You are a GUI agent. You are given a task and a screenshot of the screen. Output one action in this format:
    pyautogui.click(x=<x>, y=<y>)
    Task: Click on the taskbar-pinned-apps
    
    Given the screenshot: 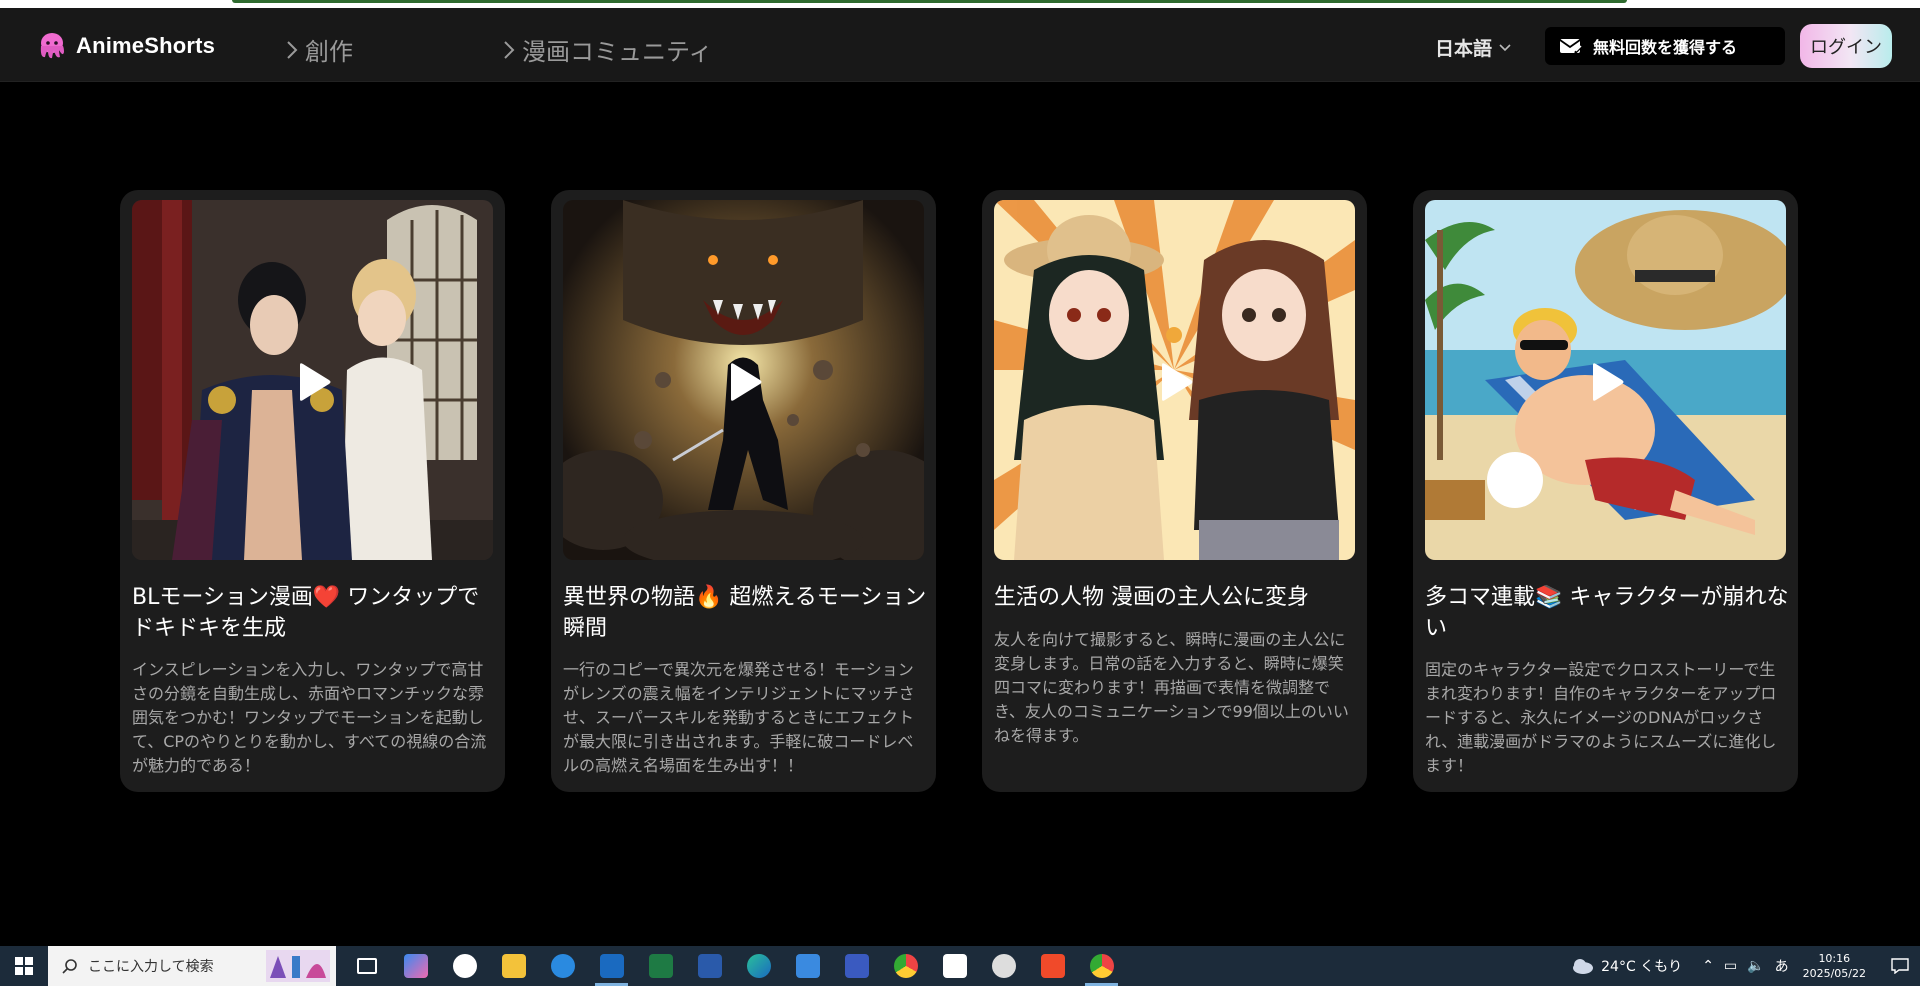 What is the action you would take?
    pyautogui.click(x=734, y=966)
    